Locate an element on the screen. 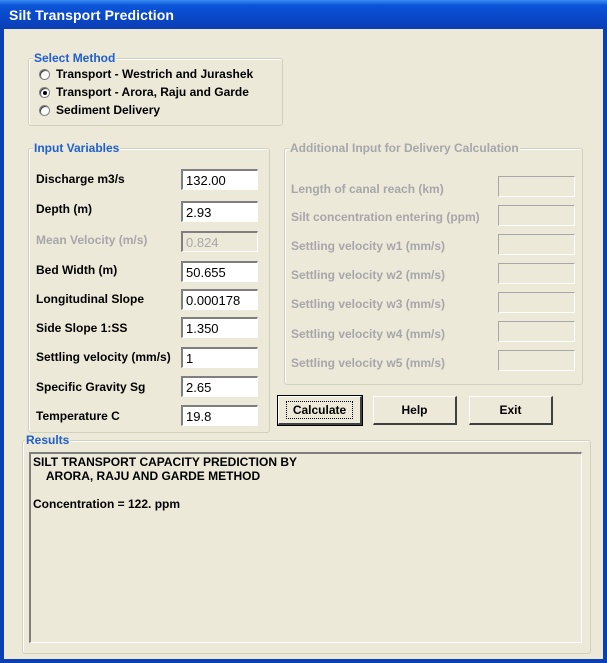 The width and height of the screenshot is (607, 663). mean-velocity-input: 0.824 is located at coordinates (219, 241).